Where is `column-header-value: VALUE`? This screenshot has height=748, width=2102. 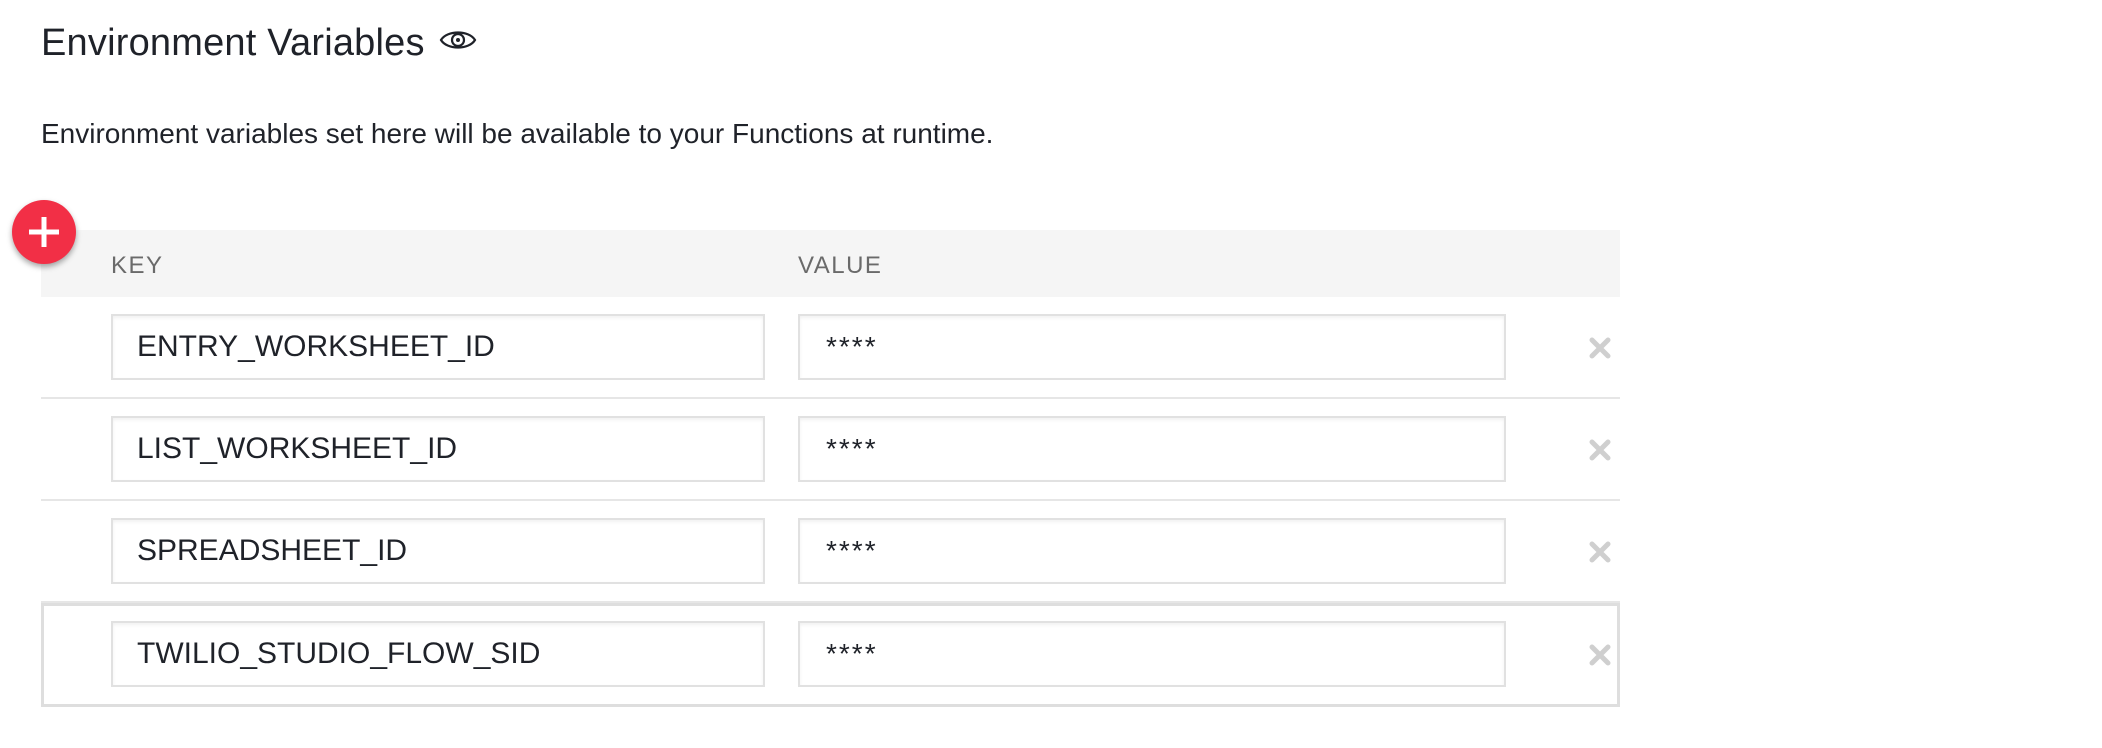
column-header-value: VALUE is located at coordinates (840, 265).